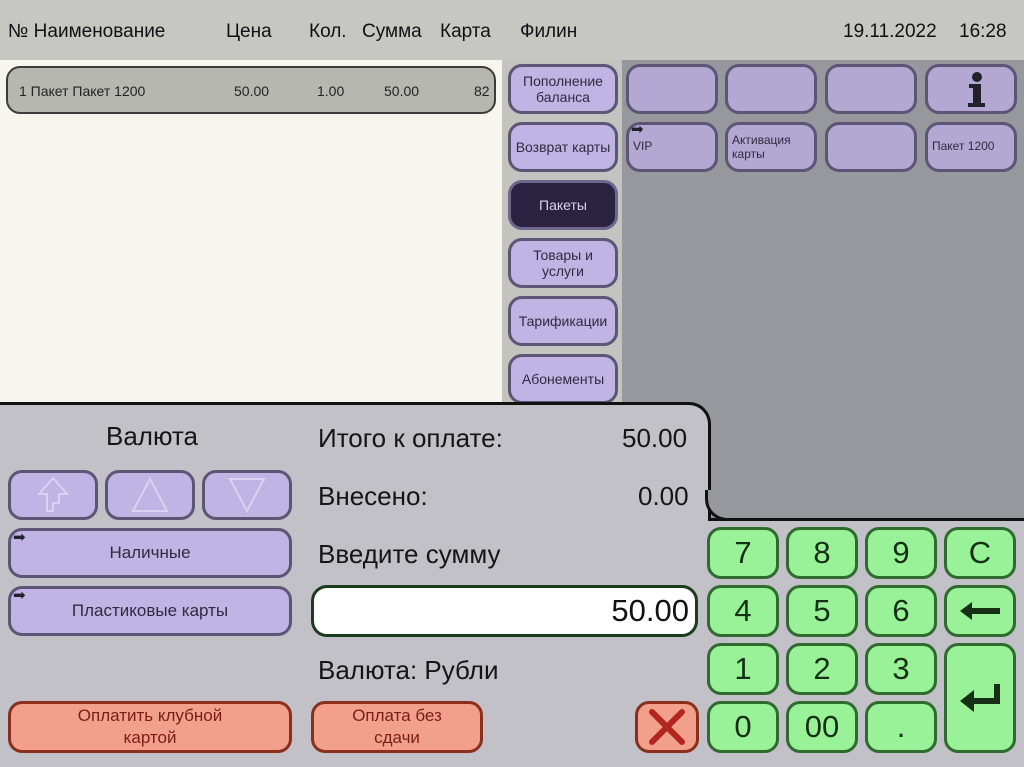 The height and width of the screenshot is (767, 1024). What do you see at coordinates (482, 91) in the screenshot?
I see `order-item-card: 82` at bounding box center [482, 91].